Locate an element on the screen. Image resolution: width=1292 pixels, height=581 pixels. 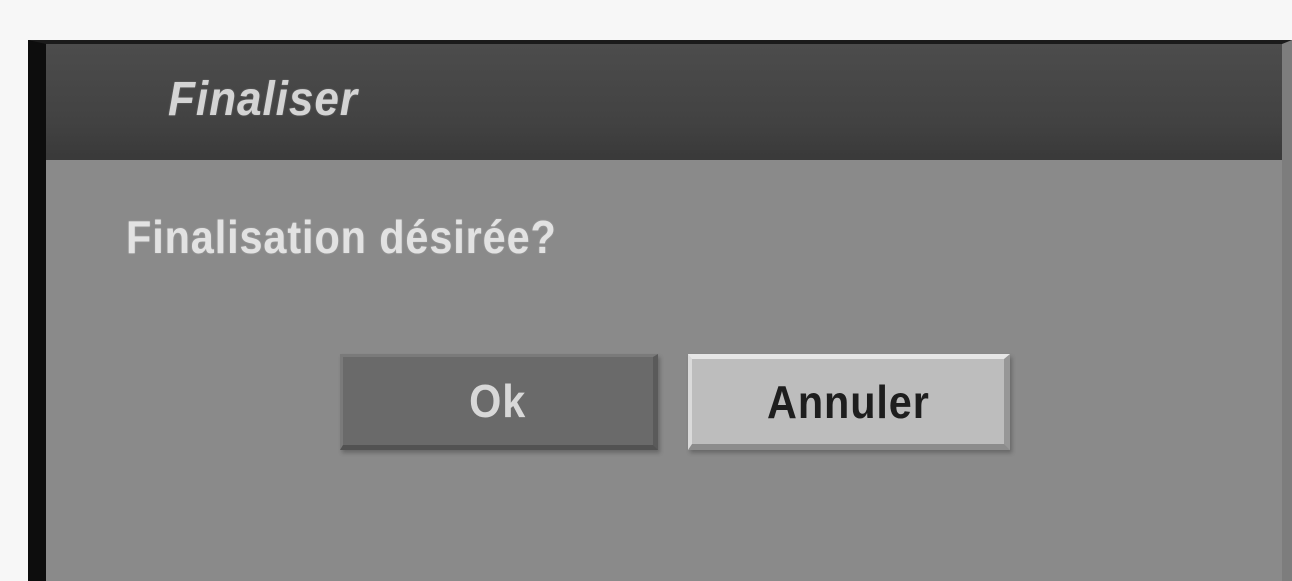
cancel-button: Annuler is located at coordinates (849, 402).